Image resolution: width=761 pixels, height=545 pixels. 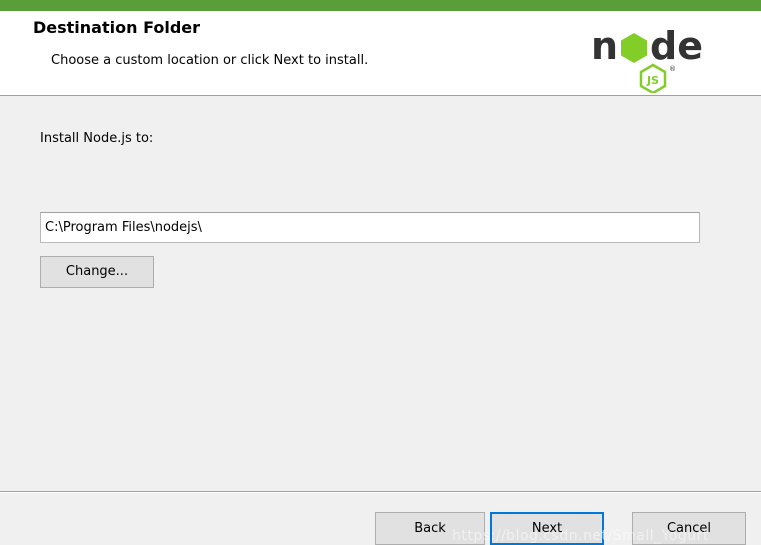 What do you see at coordinates (117, 27) in the screenshot?
I see `page-title: Destination Folder` at bounding box center [117, 27].